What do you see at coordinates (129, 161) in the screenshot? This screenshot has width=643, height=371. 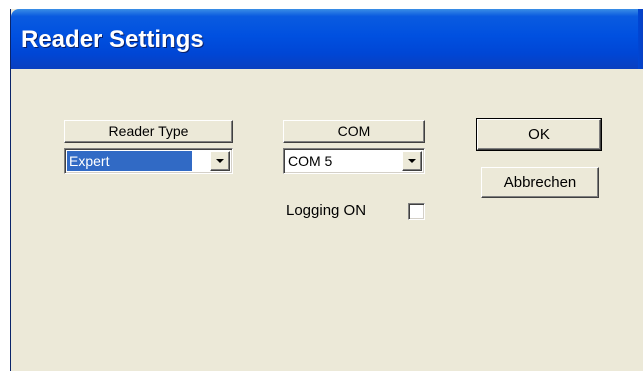 I see `reader-type-value: Expert` at bounding box center [129, 161].